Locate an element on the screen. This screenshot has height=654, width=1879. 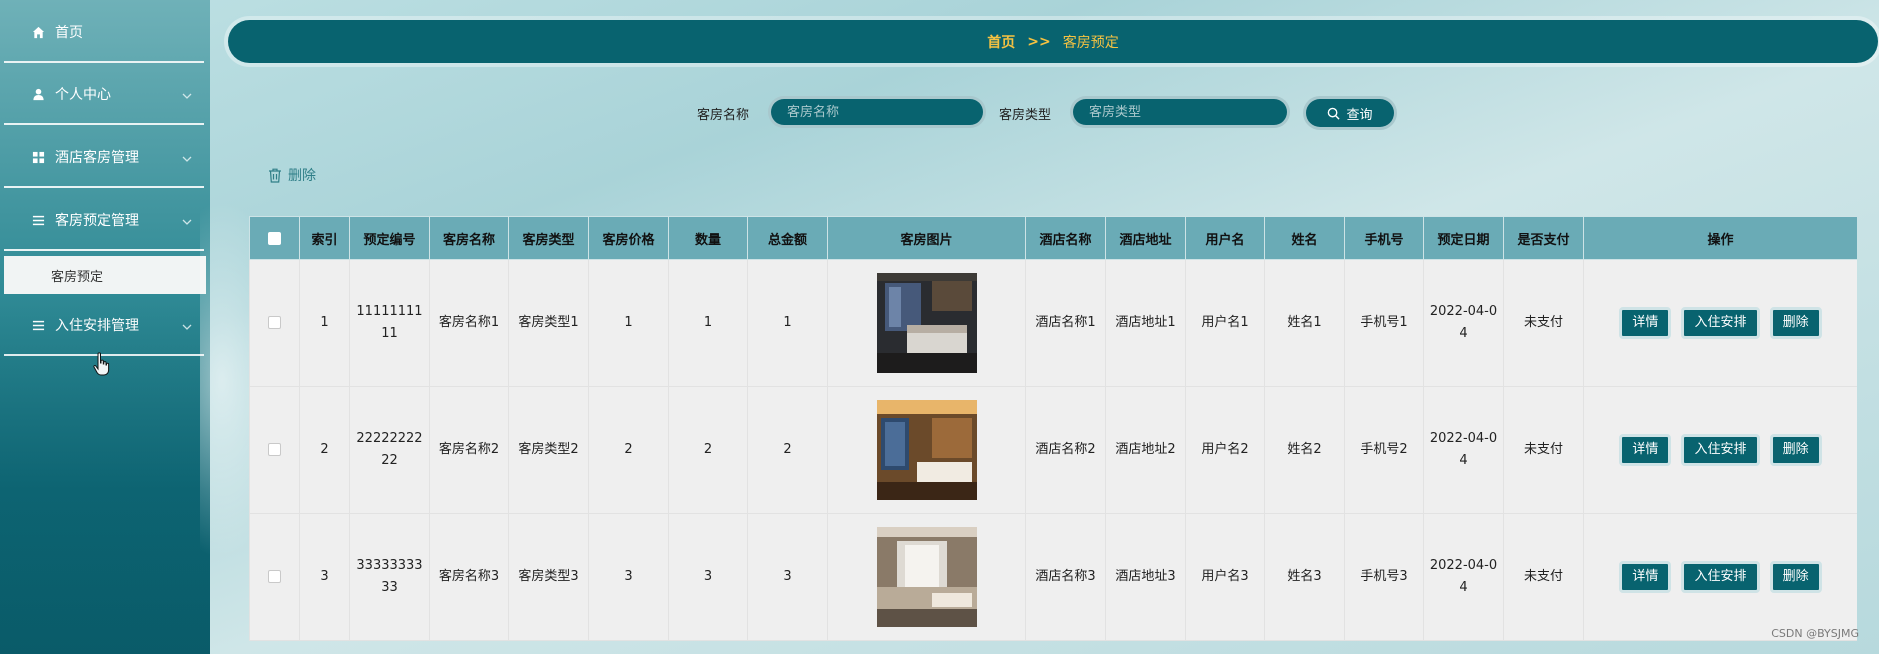
select-all-header is located at coordinates (274, 238).